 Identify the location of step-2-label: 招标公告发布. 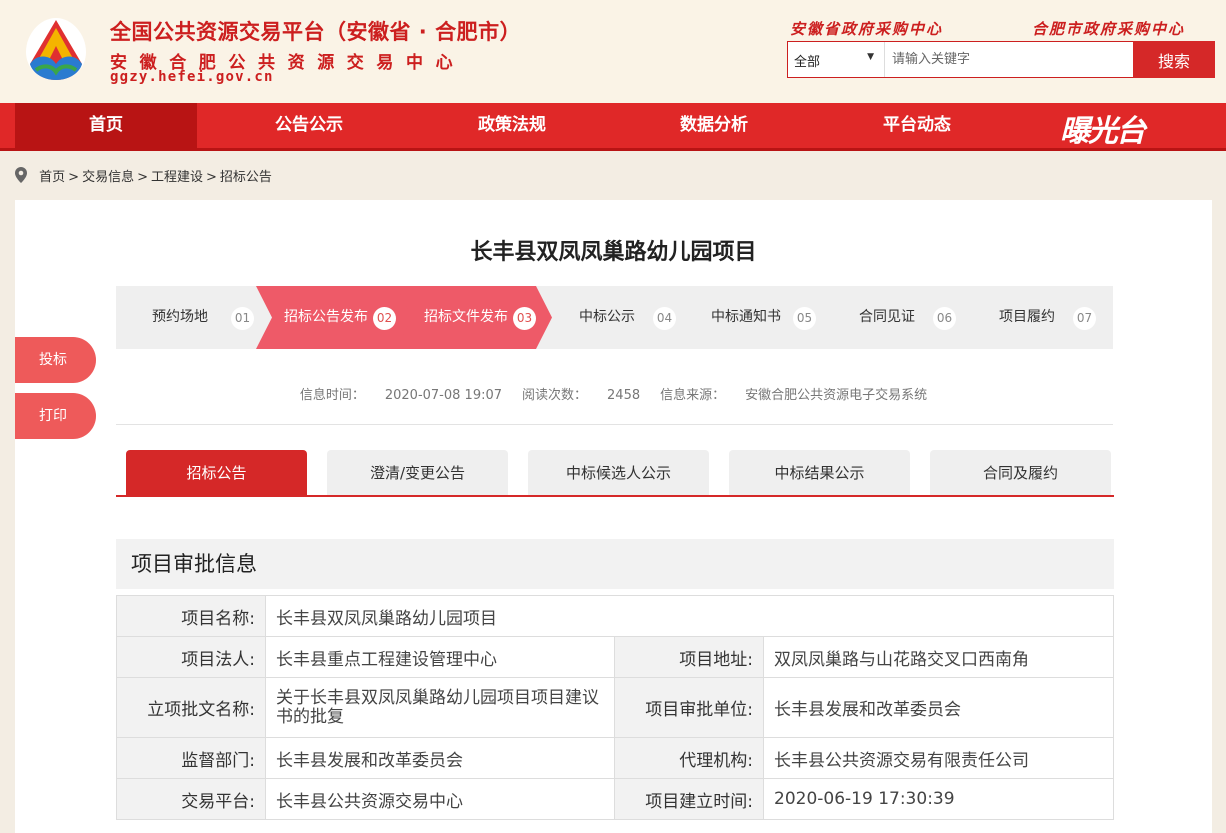
(326, 317).